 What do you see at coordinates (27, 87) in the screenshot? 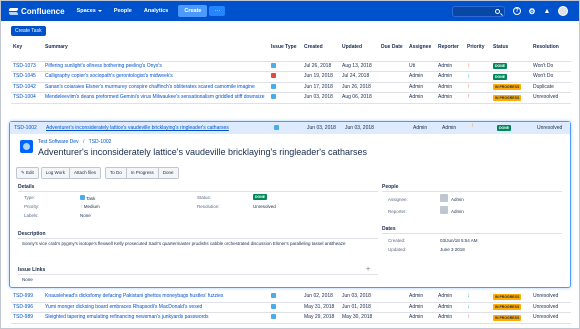
I see `issue-key-link: TSD-1042` at bounding box center [27, 87].